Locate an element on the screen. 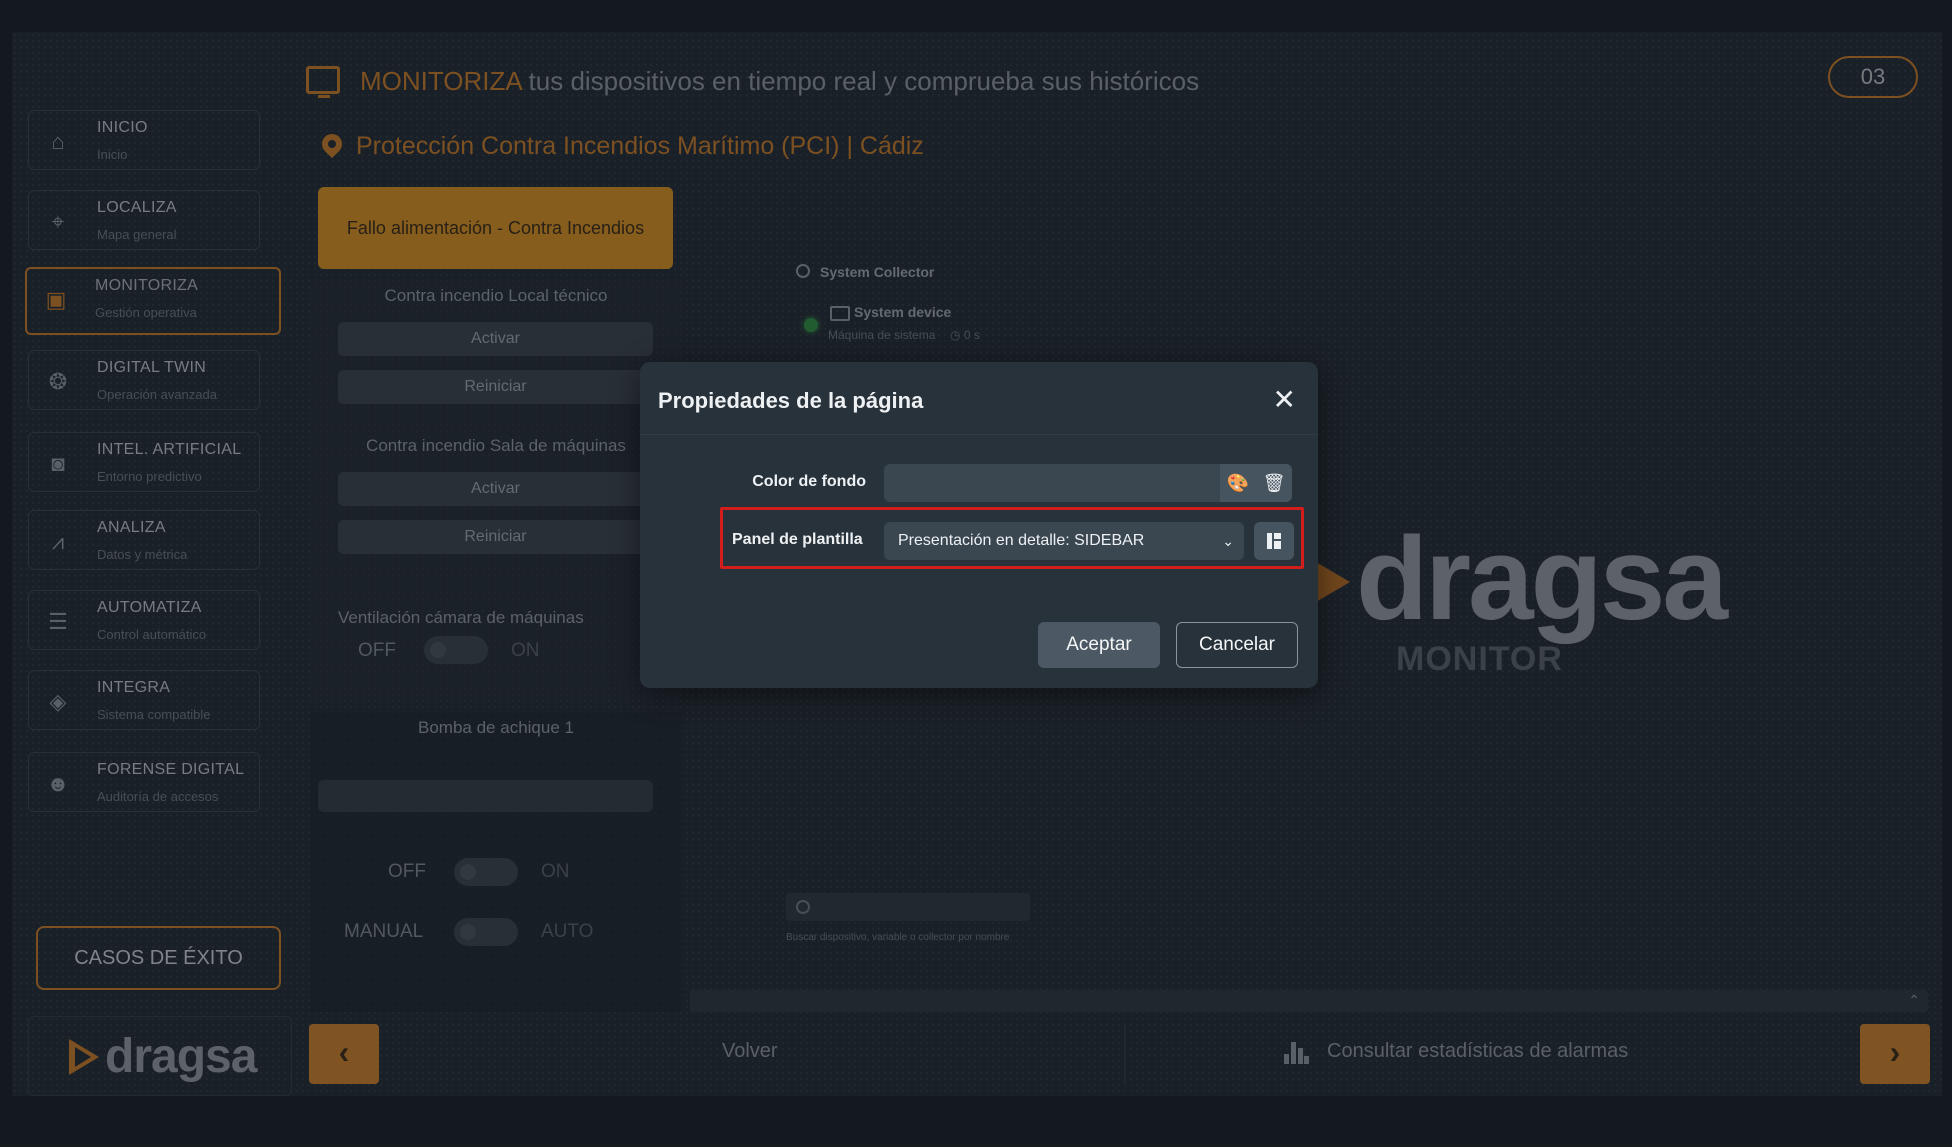  ventilation-label: Ventilación cámara de máquinas is located at coordinates (461, 617).